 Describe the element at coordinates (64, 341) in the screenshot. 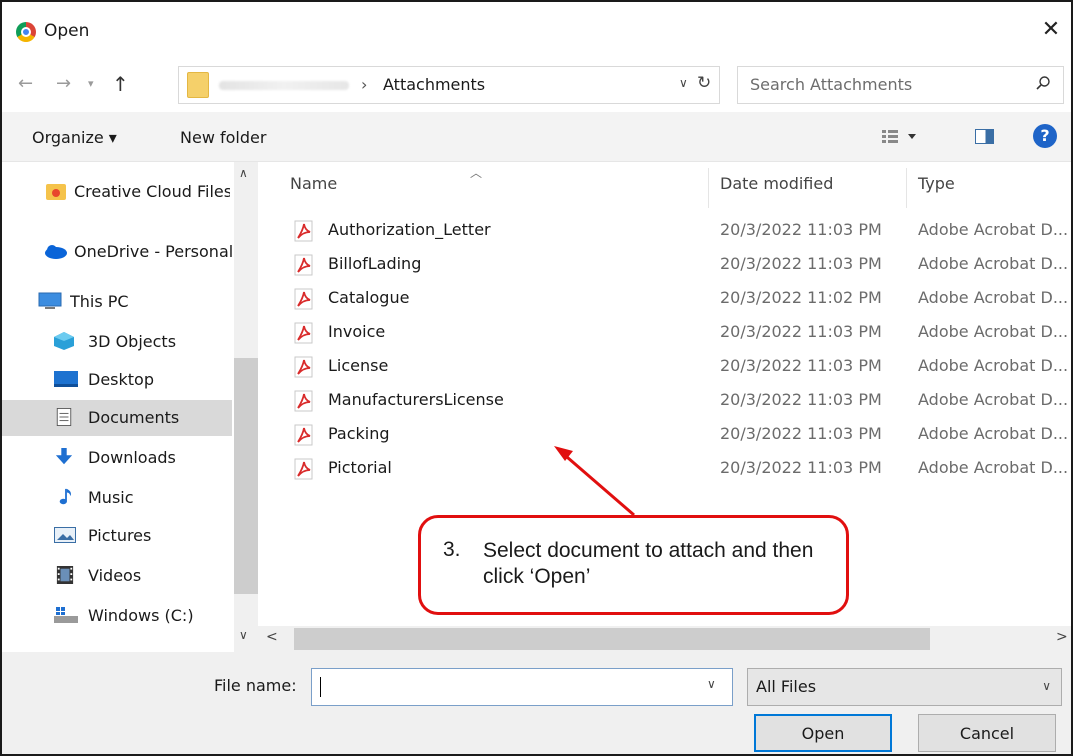

I see `3d-objects-icon` at that location.